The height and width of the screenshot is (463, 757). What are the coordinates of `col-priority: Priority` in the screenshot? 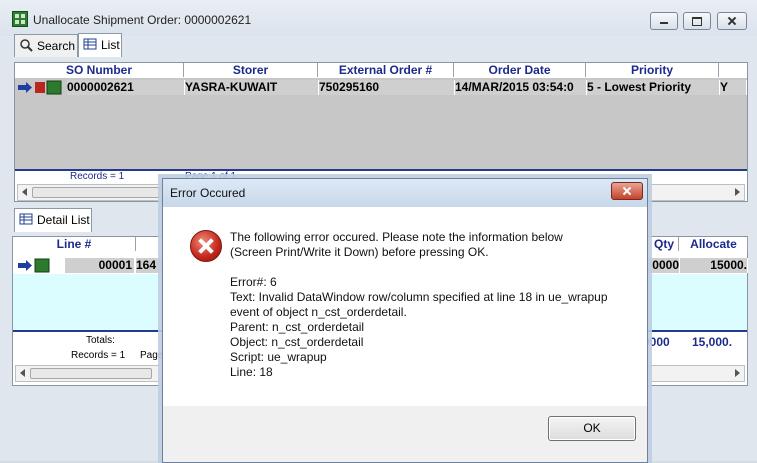 It's located at (652, 70).